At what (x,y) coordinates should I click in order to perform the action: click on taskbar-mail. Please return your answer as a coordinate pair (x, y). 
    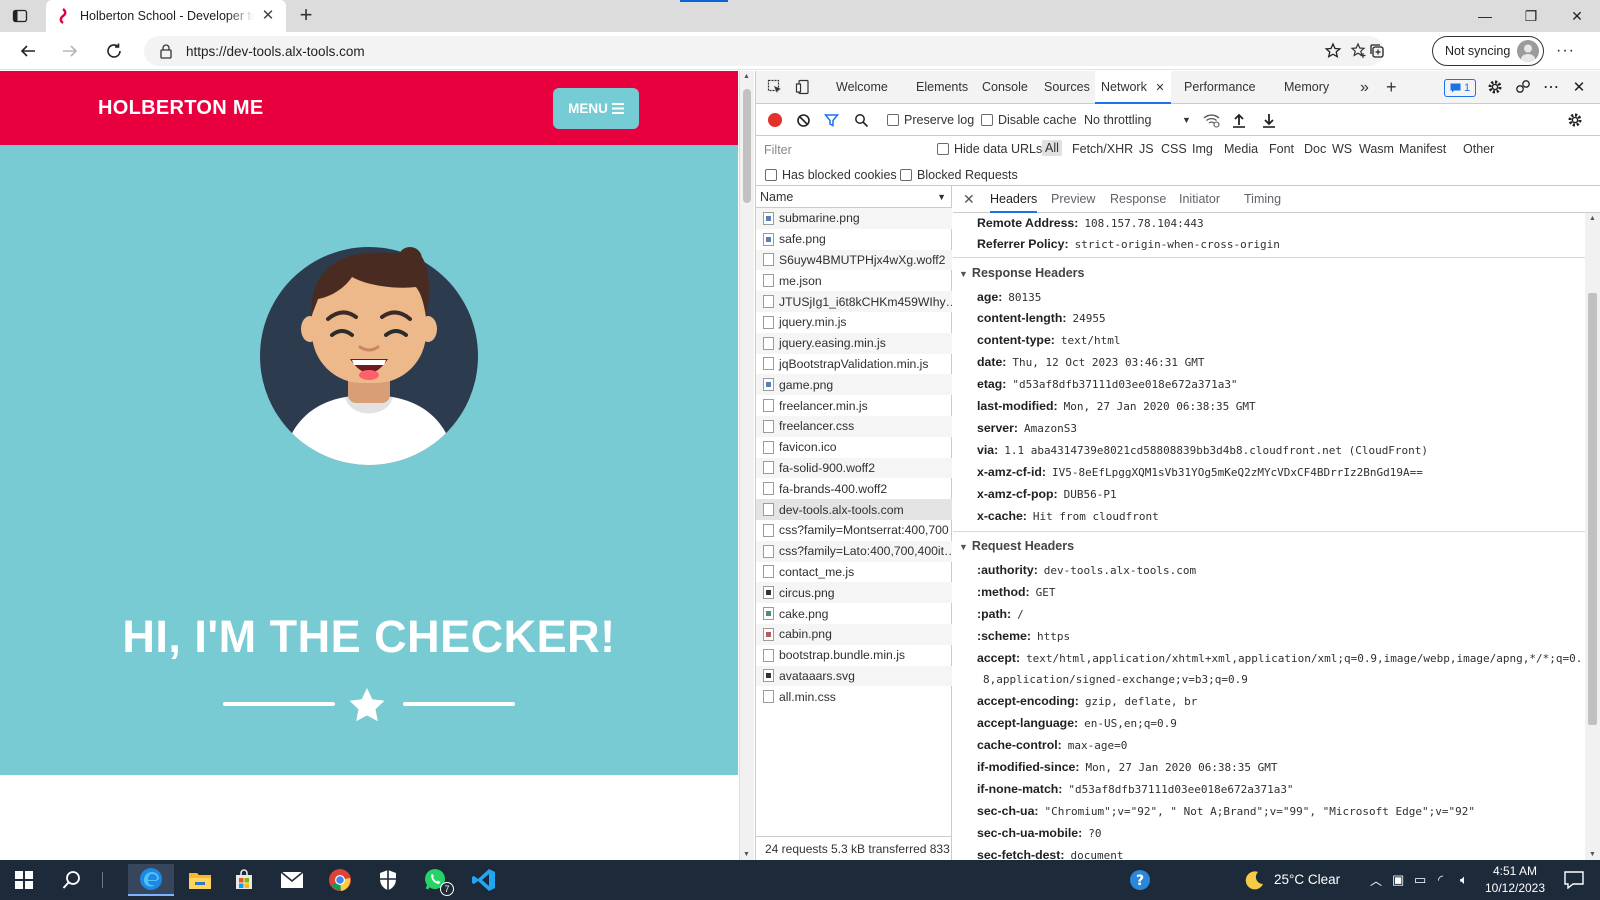
    Looking at the image, I should click on (292, 880).